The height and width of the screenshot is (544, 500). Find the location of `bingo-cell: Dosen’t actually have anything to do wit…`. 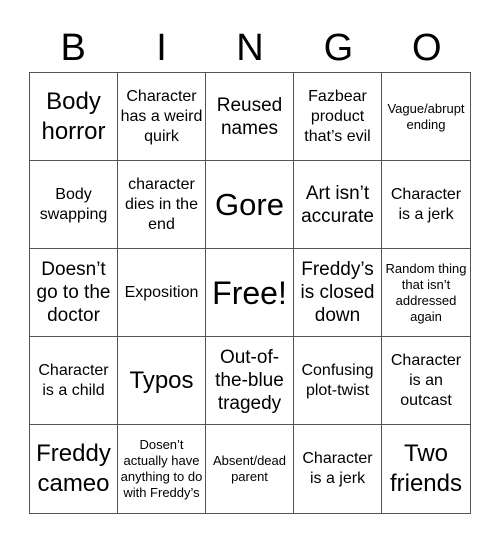

bingo-cell: Dosen’t actually have anything to do wit… is located at coordinates (162, 469).